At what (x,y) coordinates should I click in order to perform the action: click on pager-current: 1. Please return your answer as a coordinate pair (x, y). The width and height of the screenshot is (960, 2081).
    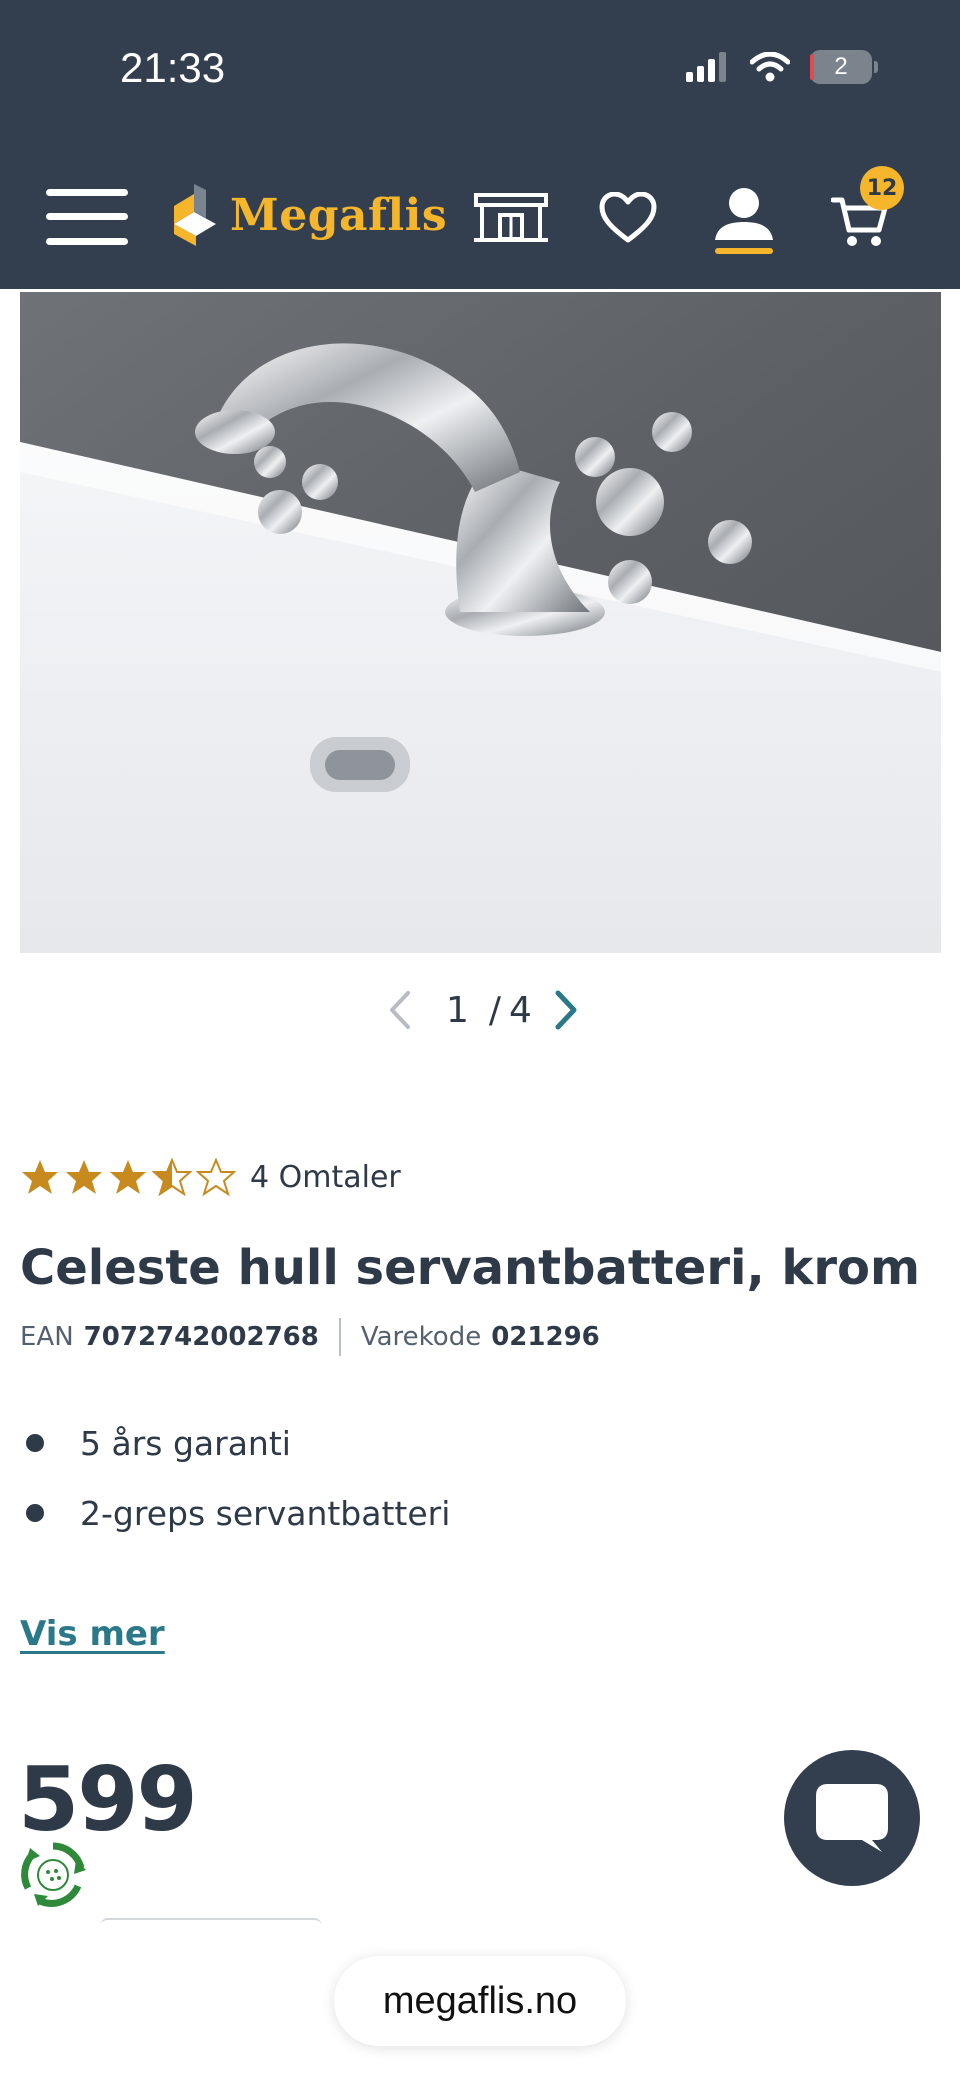
    Looking at the image, I should click on (457, 1010).